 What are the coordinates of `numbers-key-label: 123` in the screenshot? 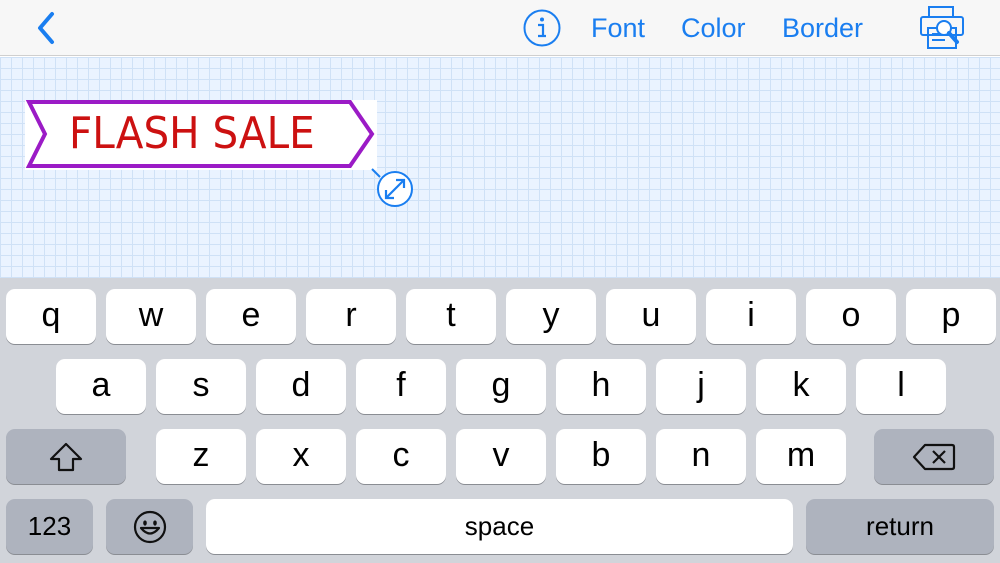 It's located at (49, 526).